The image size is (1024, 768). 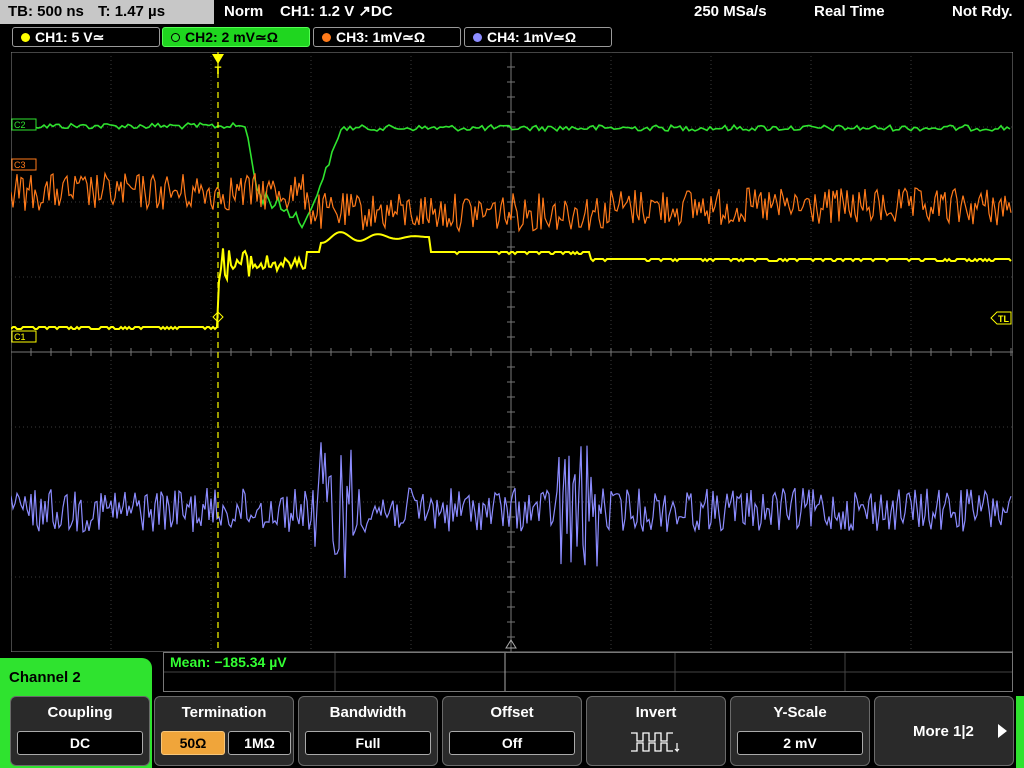 I want to click on channel-tab-ch3: CH3: 1mV≃Ω, so click(x=387, y=37).